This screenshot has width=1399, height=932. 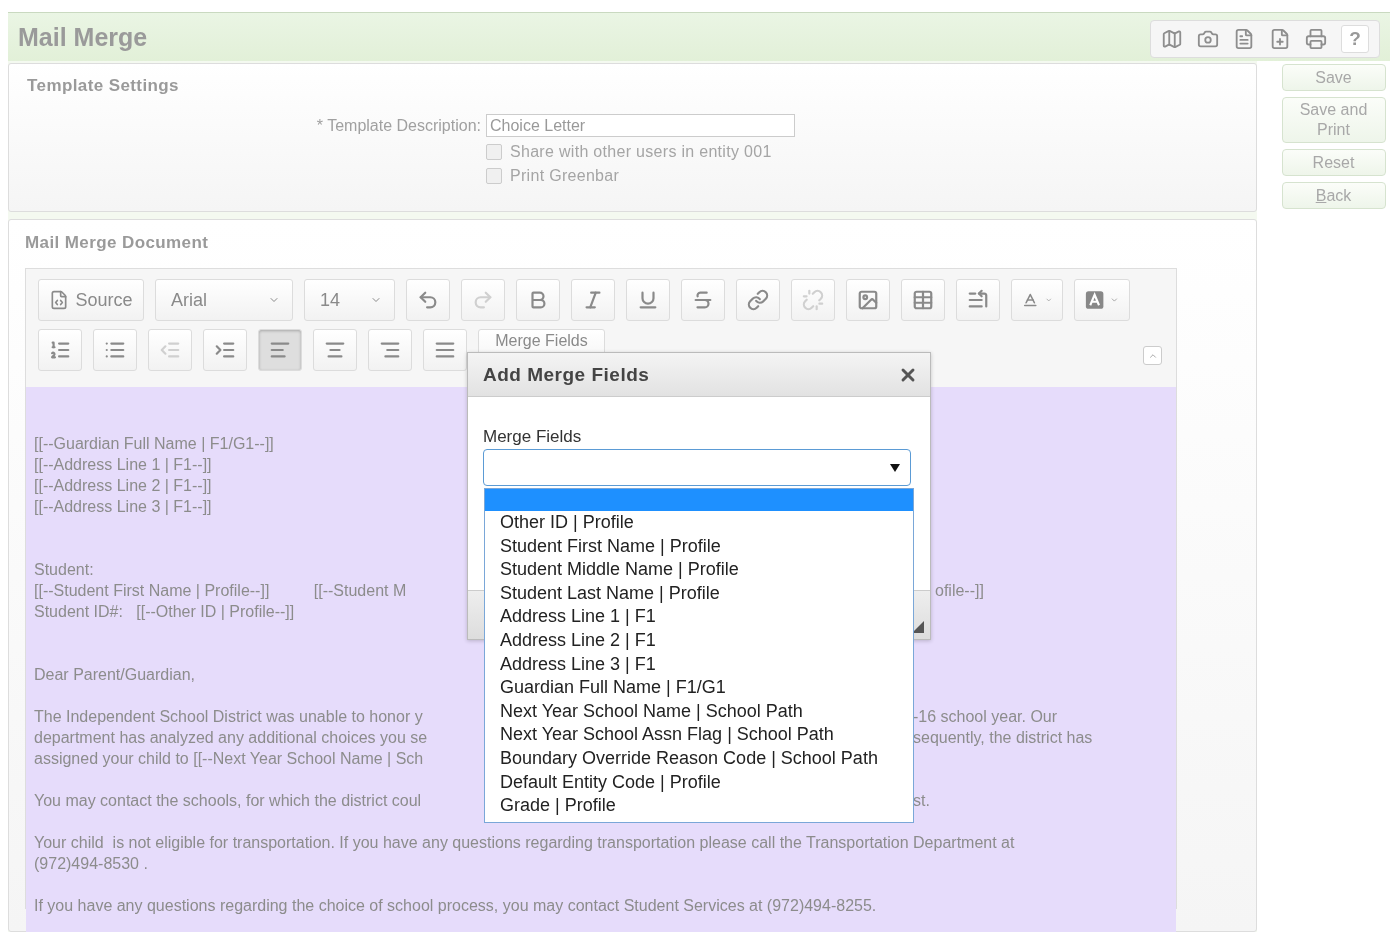 I want to click on underline-button, so click(x=648, y=300).